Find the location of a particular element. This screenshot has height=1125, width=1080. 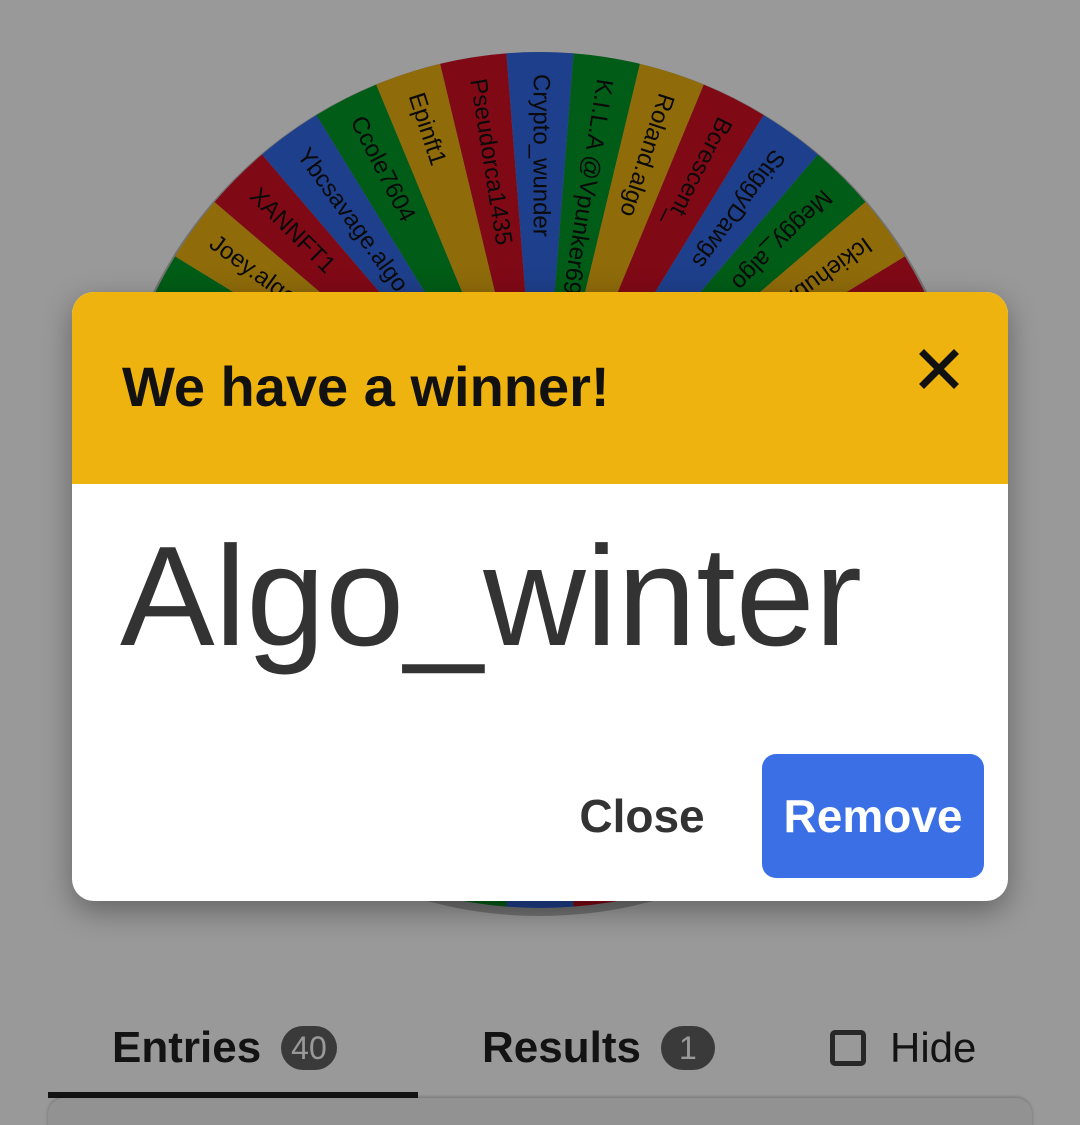

close-icon is located at coordinates (939, 369).